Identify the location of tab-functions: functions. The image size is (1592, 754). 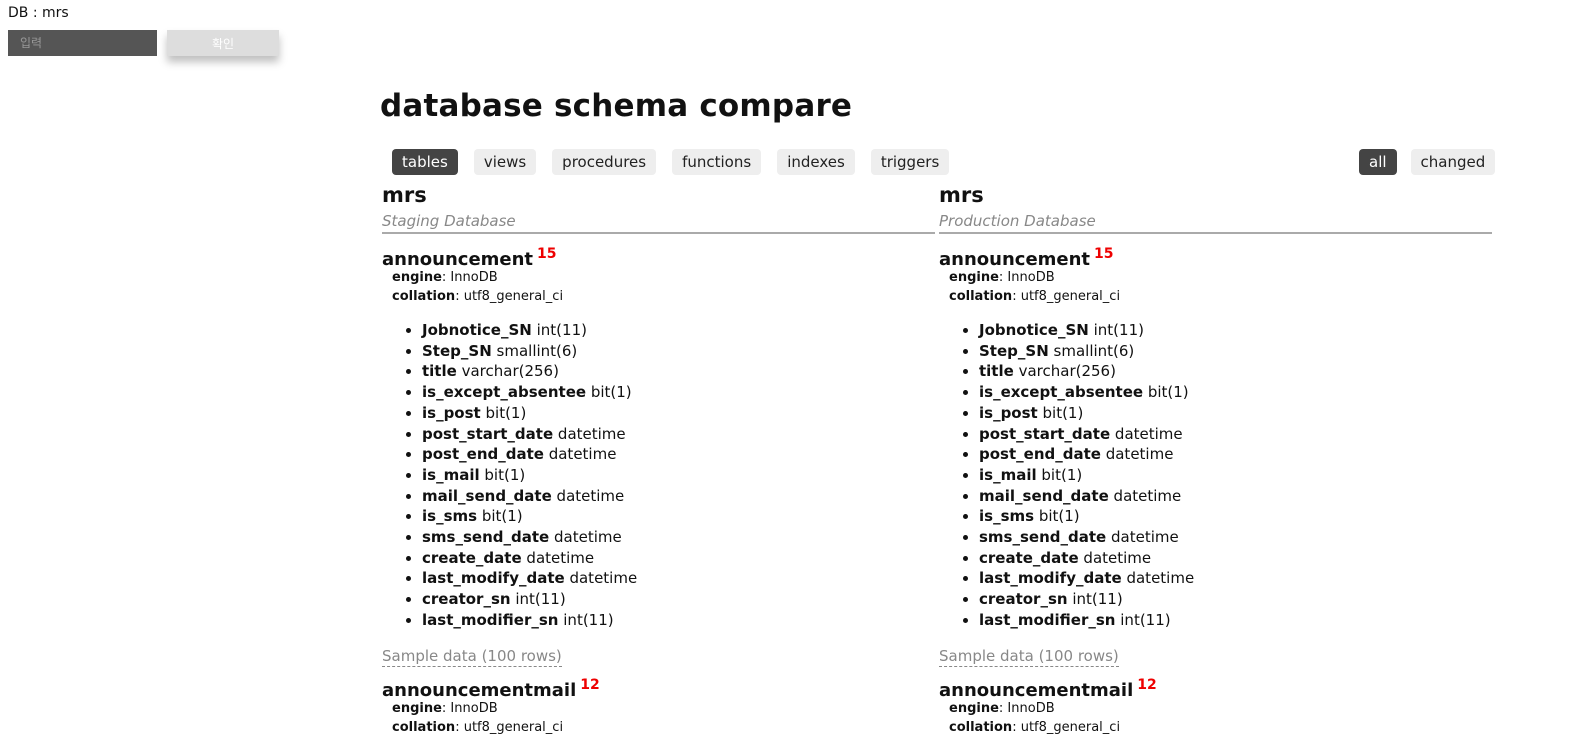
(717, 162).